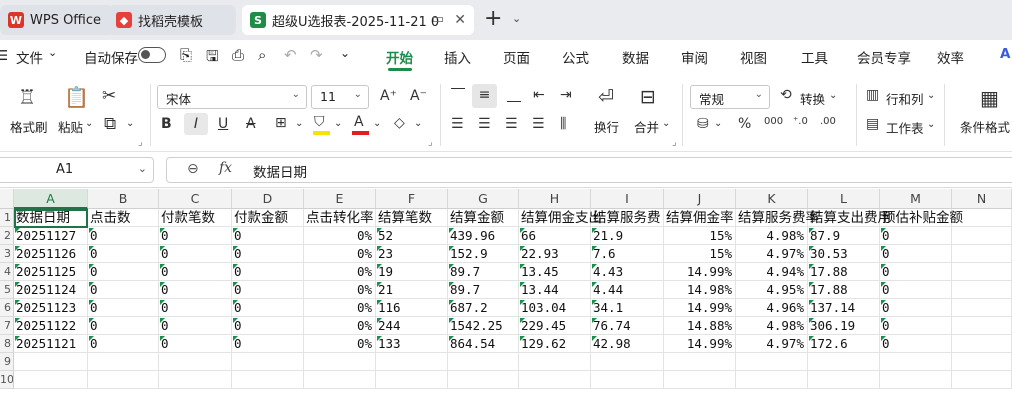  I want to click on data-cell: 14.99%, so click(700, 272).